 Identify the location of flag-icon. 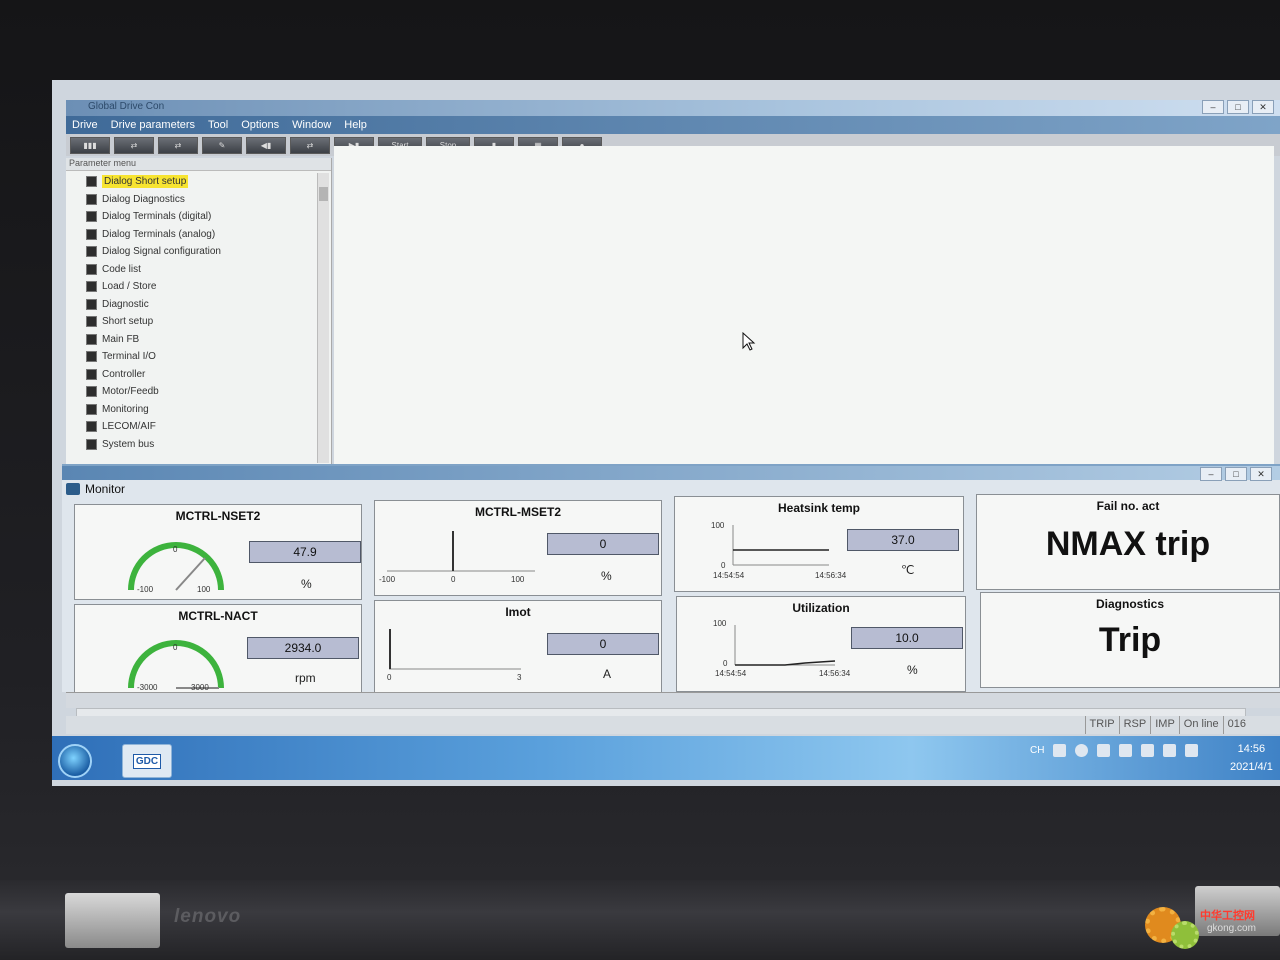
(1126, 750).